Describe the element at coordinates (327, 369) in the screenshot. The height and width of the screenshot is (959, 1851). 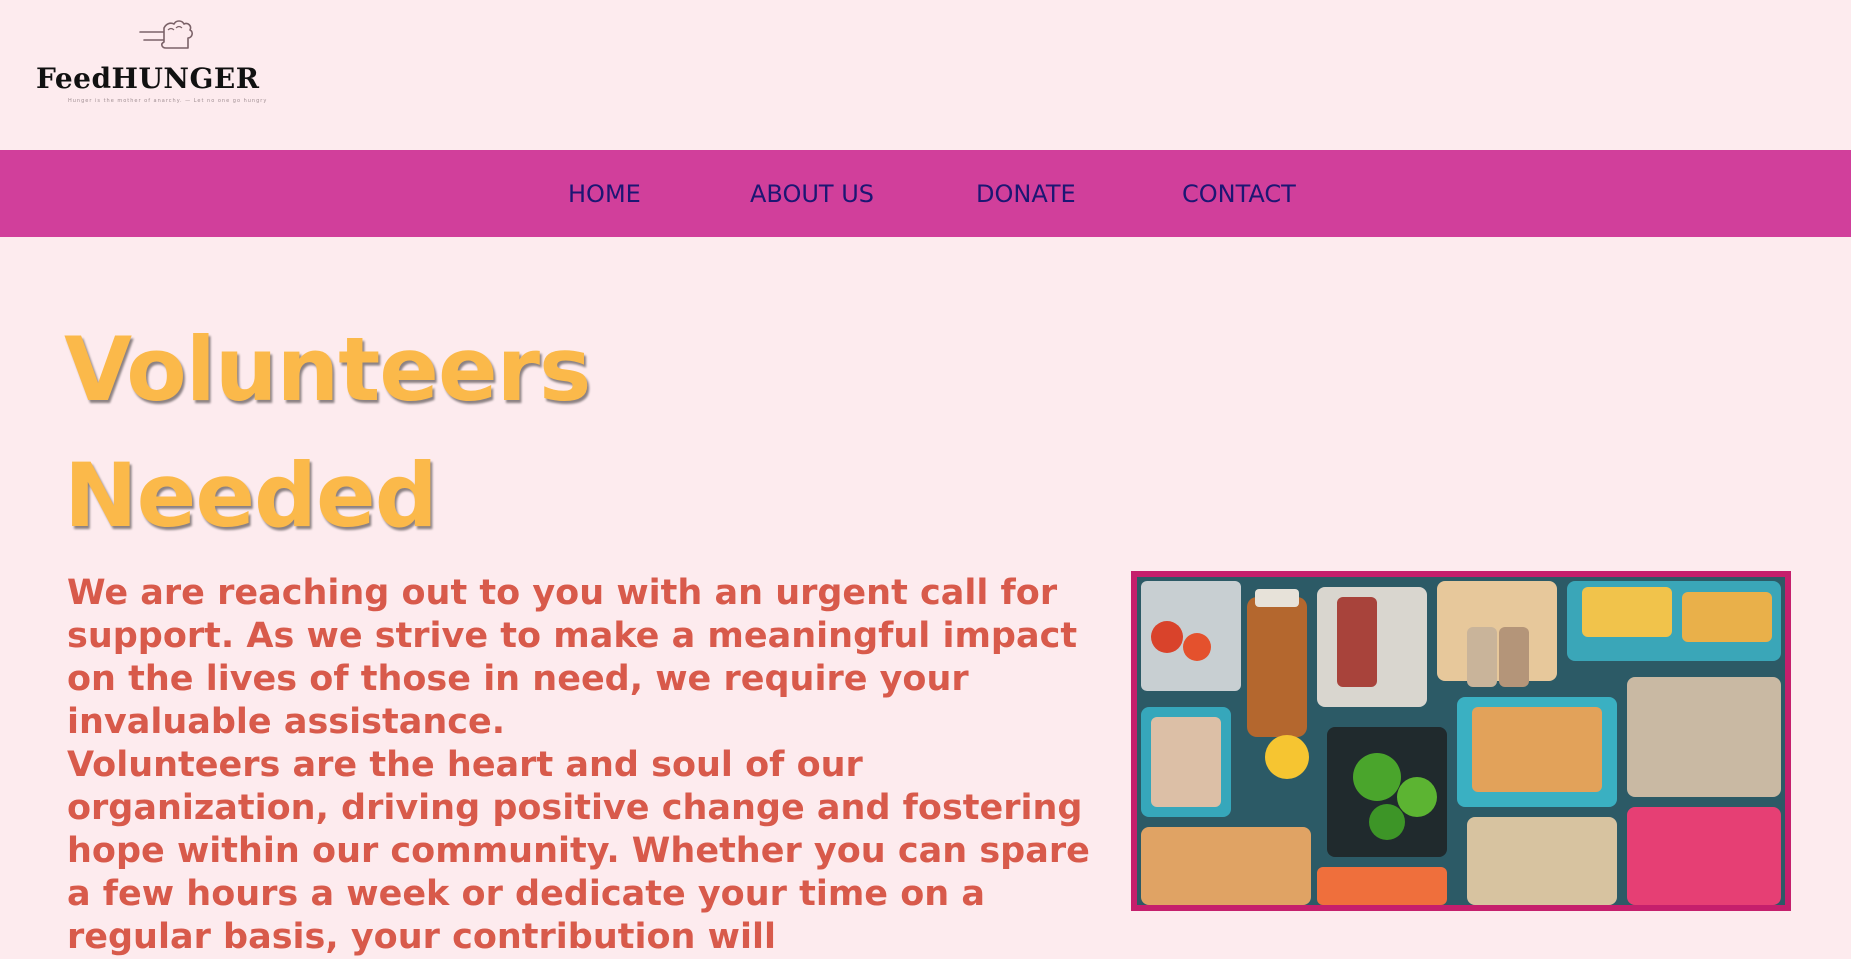
I see `headline-line-1: Volunteers` at that location.